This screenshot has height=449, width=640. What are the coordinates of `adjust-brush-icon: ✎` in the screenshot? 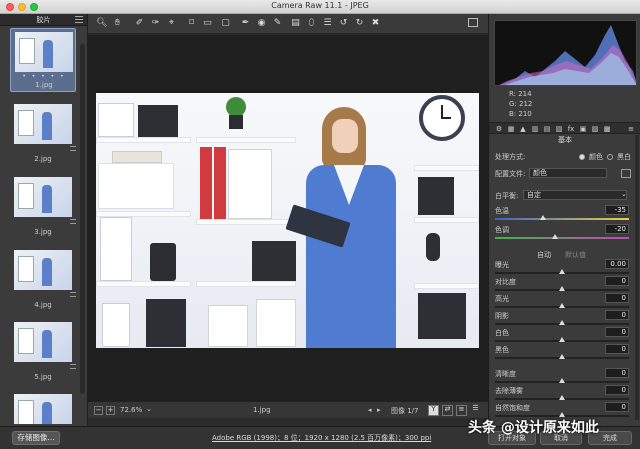 It's located at (277, 23).